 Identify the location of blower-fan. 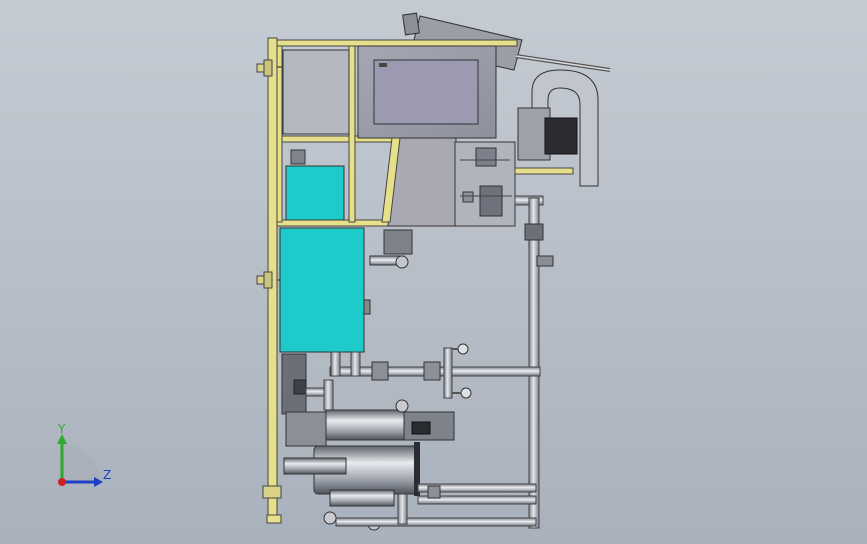
(556, 128).